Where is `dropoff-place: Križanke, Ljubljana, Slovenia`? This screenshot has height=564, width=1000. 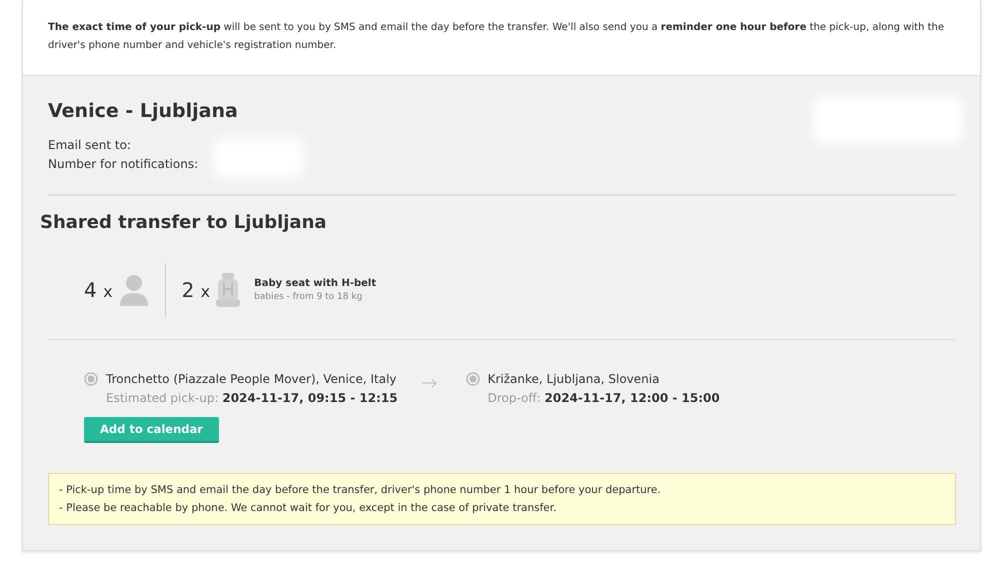 dropoff-place: Križanke, Ljubljana, Slovenia is located at coordinates (574, 379).